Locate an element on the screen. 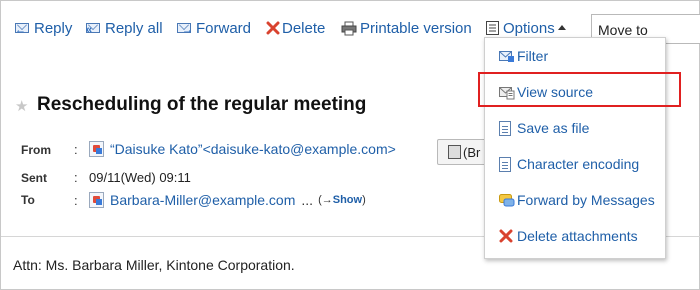  from-value: “Daisuke Kato”<daisuke-kato@example.com> is located at coordinates (242, 149).